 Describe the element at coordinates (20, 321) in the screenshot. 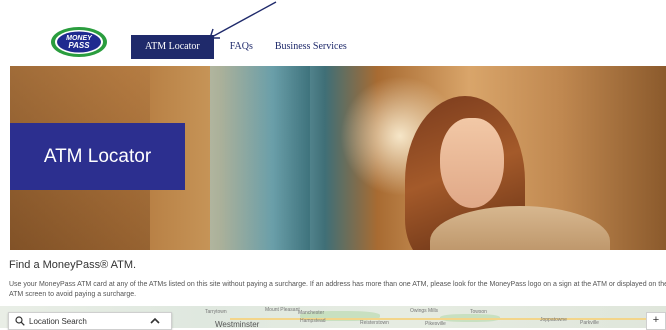

I see `search-icon` at that location.